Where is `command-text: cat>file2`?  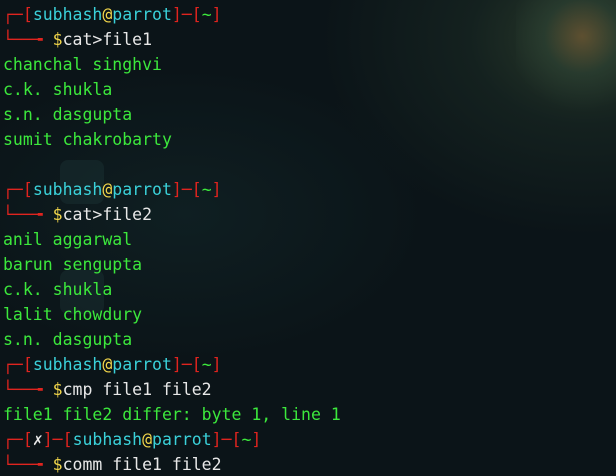 command-text: cat>file2 is located at coordinates (107, 214).